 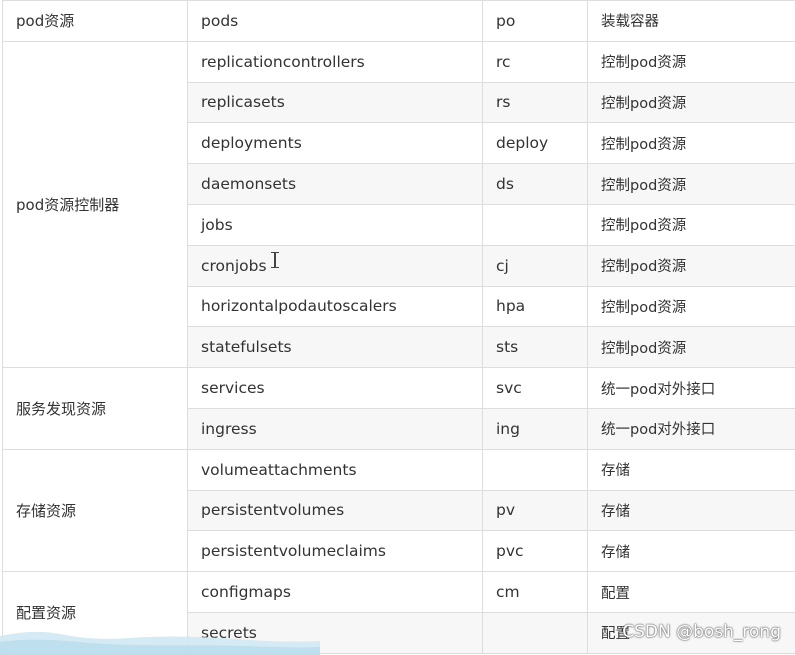 What do you see at coordinates (535, 143) in the screenshot?
I see `short-name-cell: deploy` at bounding box center [535, 143].